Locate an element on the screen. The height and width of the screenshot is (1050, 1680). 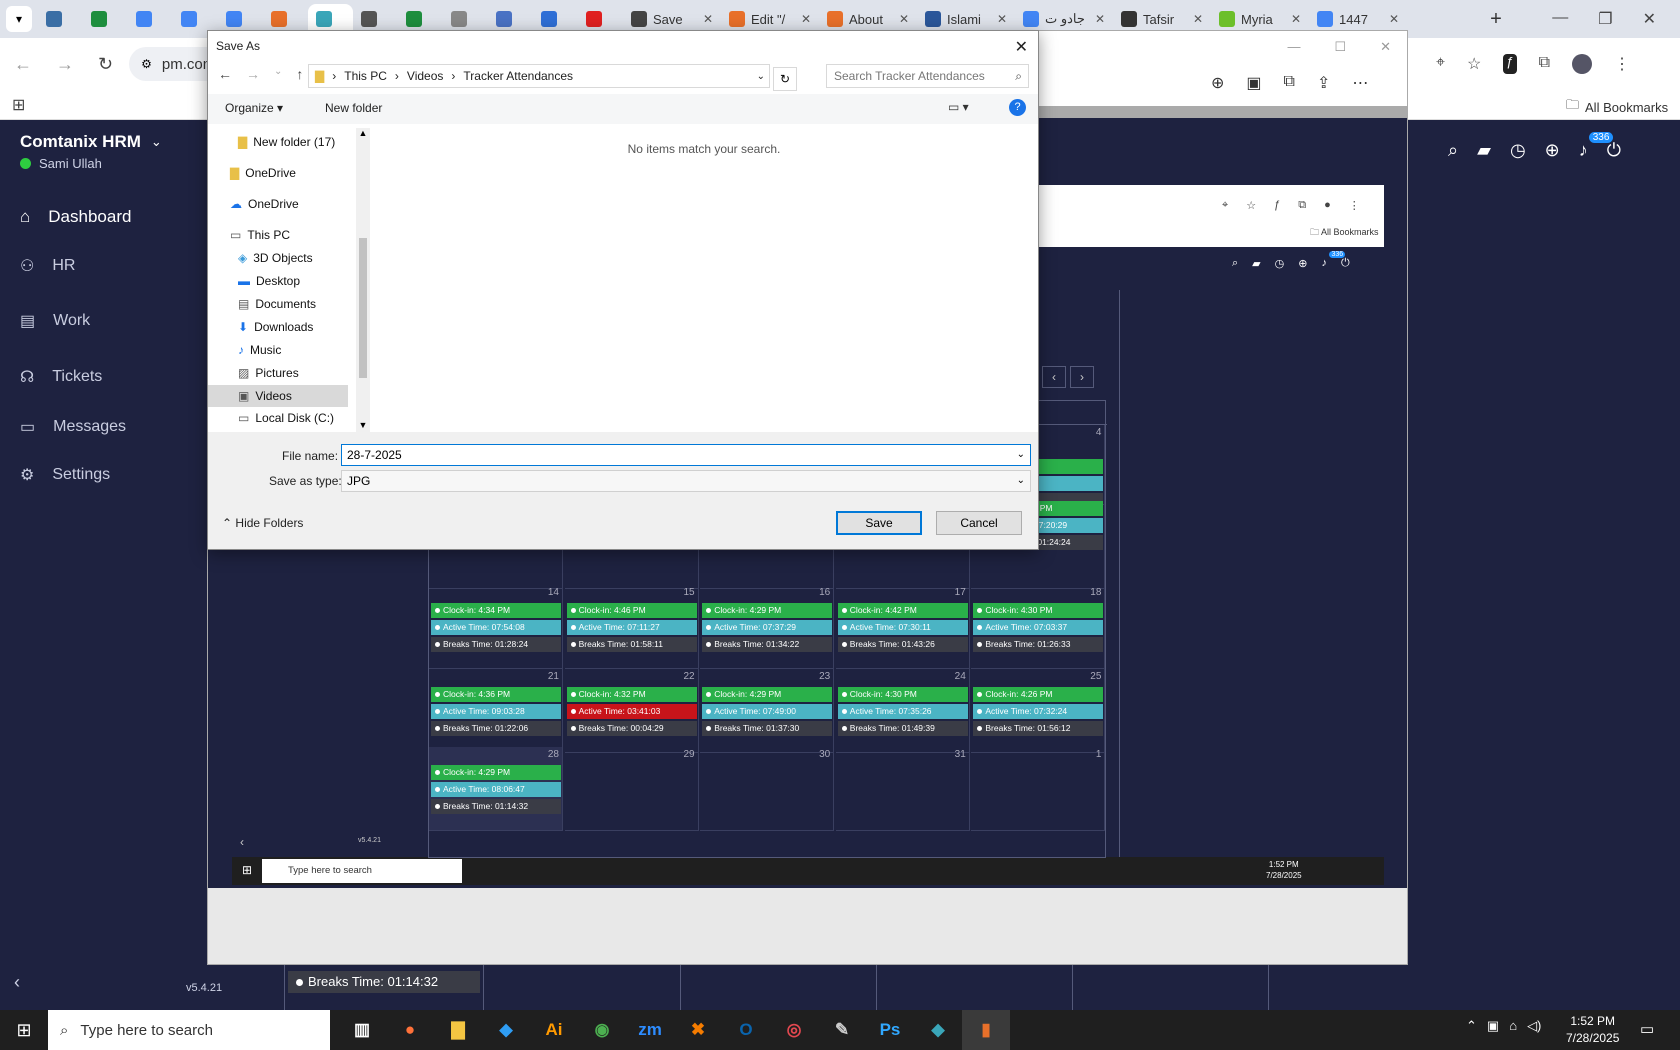
start-icon: ⊞ is located at coordinates (24, 1030).